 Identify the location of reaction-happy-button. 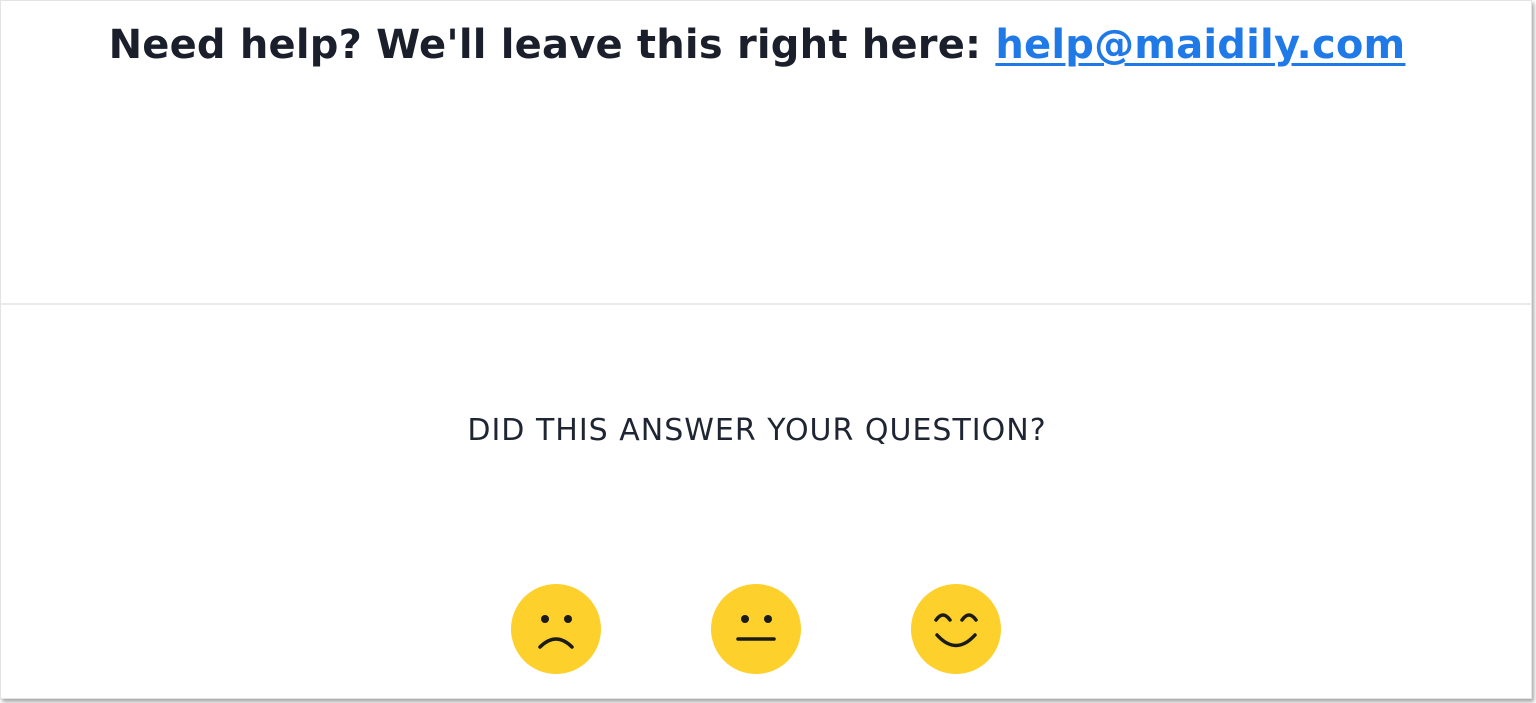
(956, 629).